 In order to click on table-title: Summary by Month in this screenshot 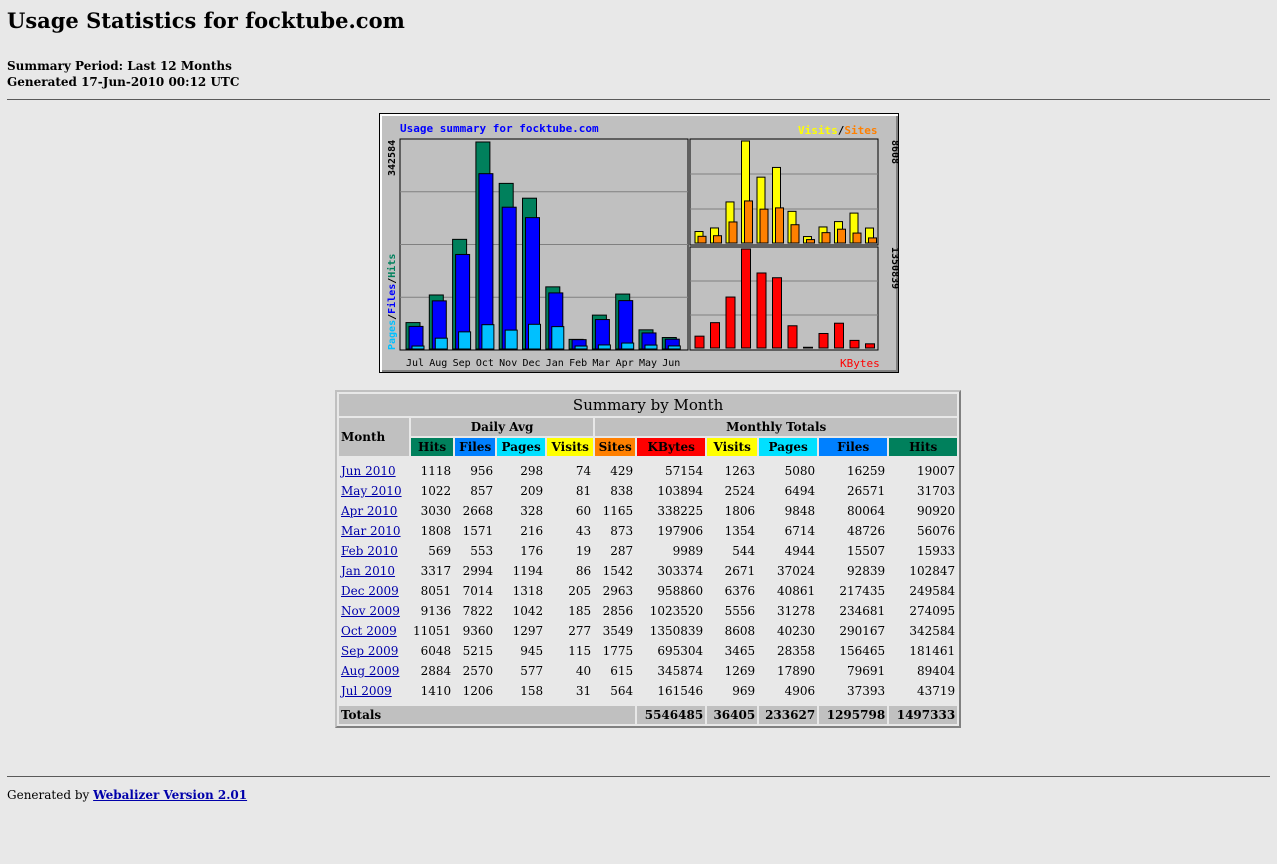, I will do `click(648, 405)`.